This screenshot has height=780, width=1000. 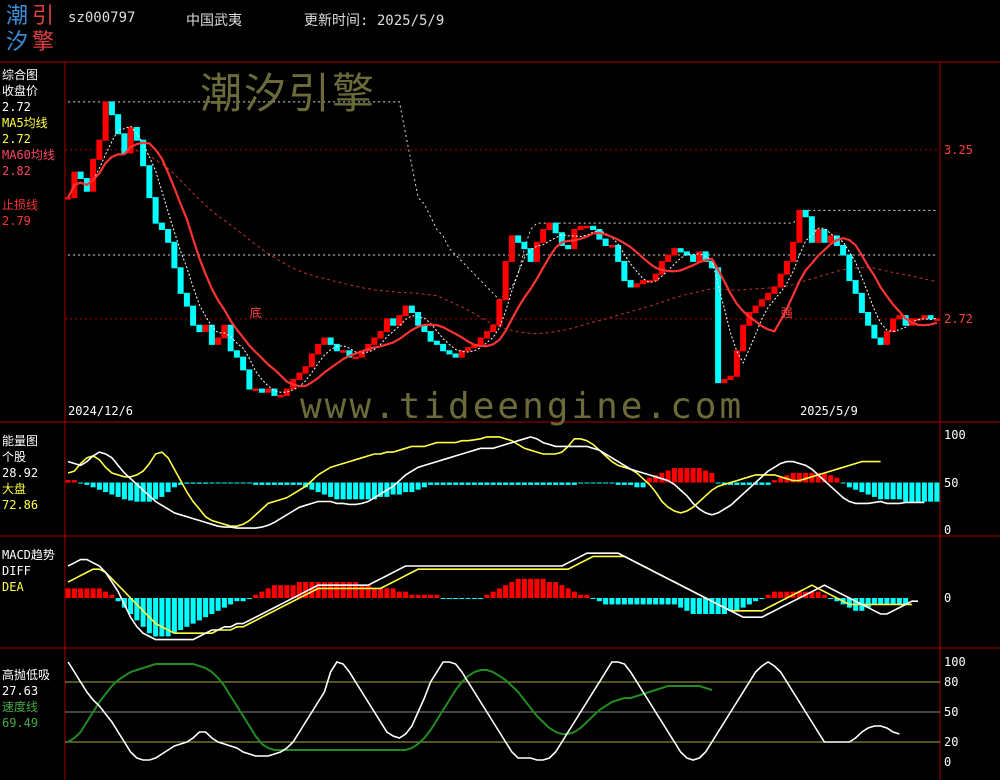 What do you see at coordinates (958, 318) in the screenshot?
I see `y-tick: 2.72` at bounding box center [958, 318].